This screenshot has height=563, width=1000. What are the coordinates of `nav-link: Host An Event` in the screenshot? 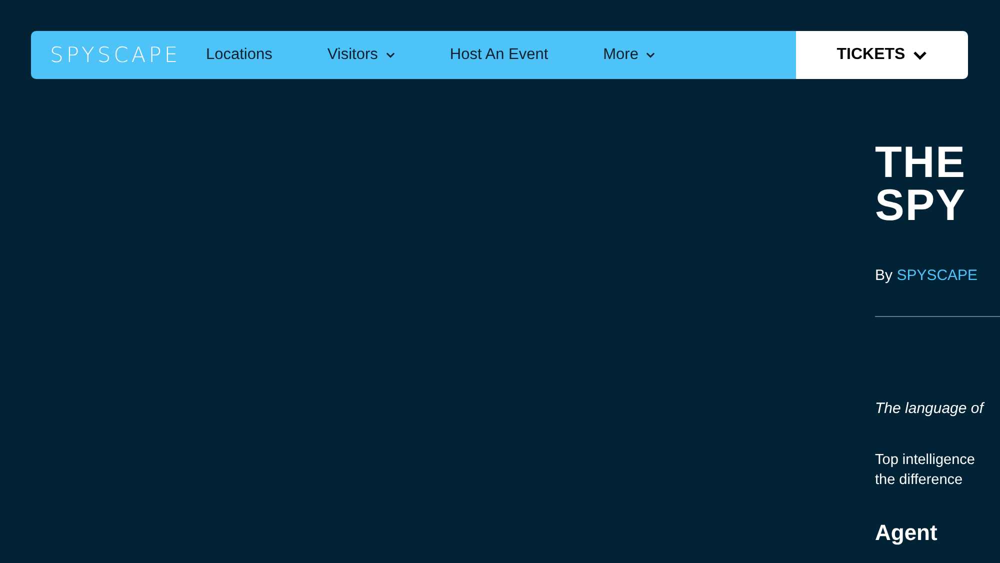 It's located at (499, 55).